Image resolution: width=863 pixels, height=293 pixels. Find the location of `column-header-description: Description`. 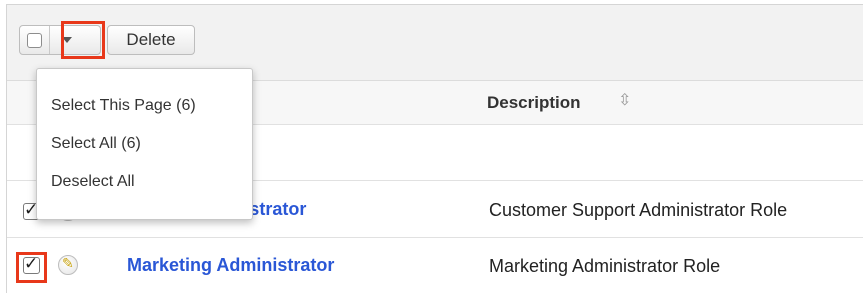

column-header-description: Description is located at coordinates (534, 103).